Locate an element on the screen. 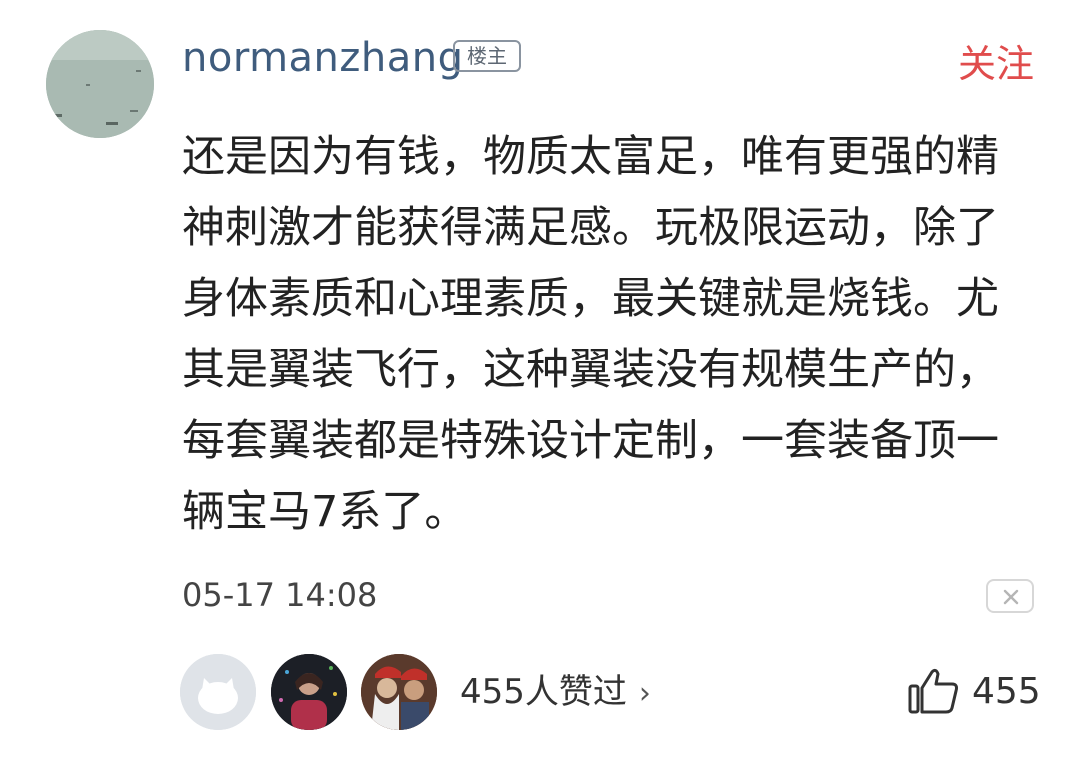 The height and width of the screenshot is (763, 1080). comment-timestamp: 05-17 14:08 is located at coordinates (280, 595).